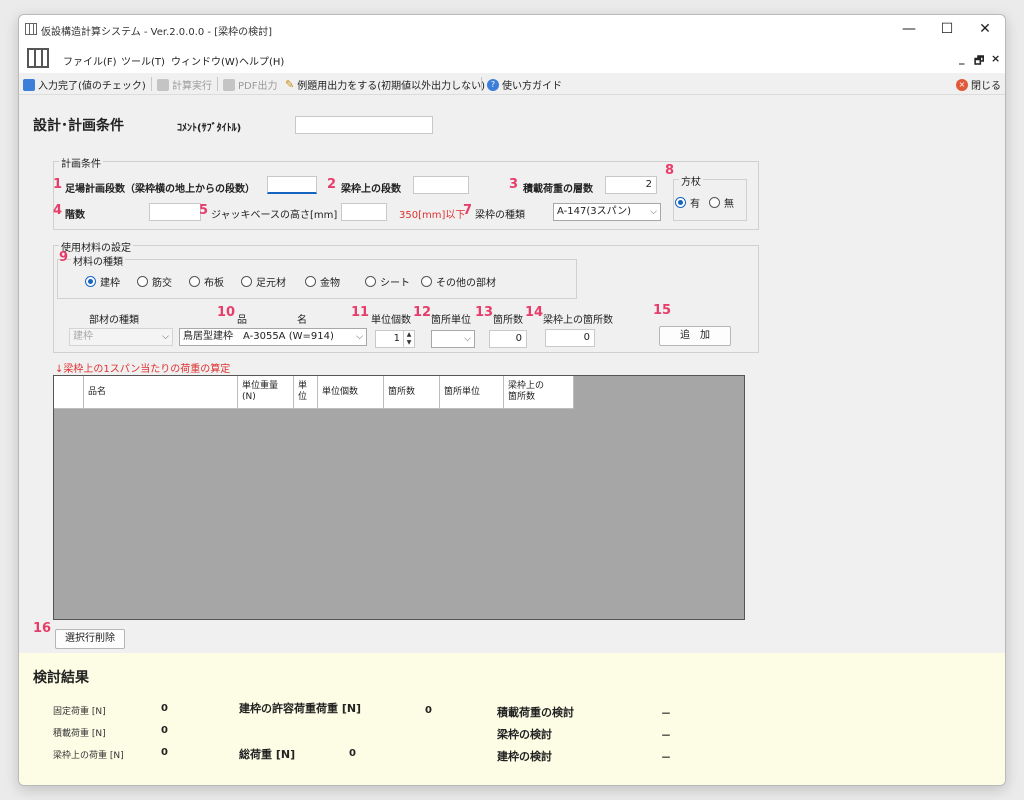 The width and height of the screenshot is (1024, 800). I want to click on input-done-button: 入力完了(値のチェック), so click(84, 84).